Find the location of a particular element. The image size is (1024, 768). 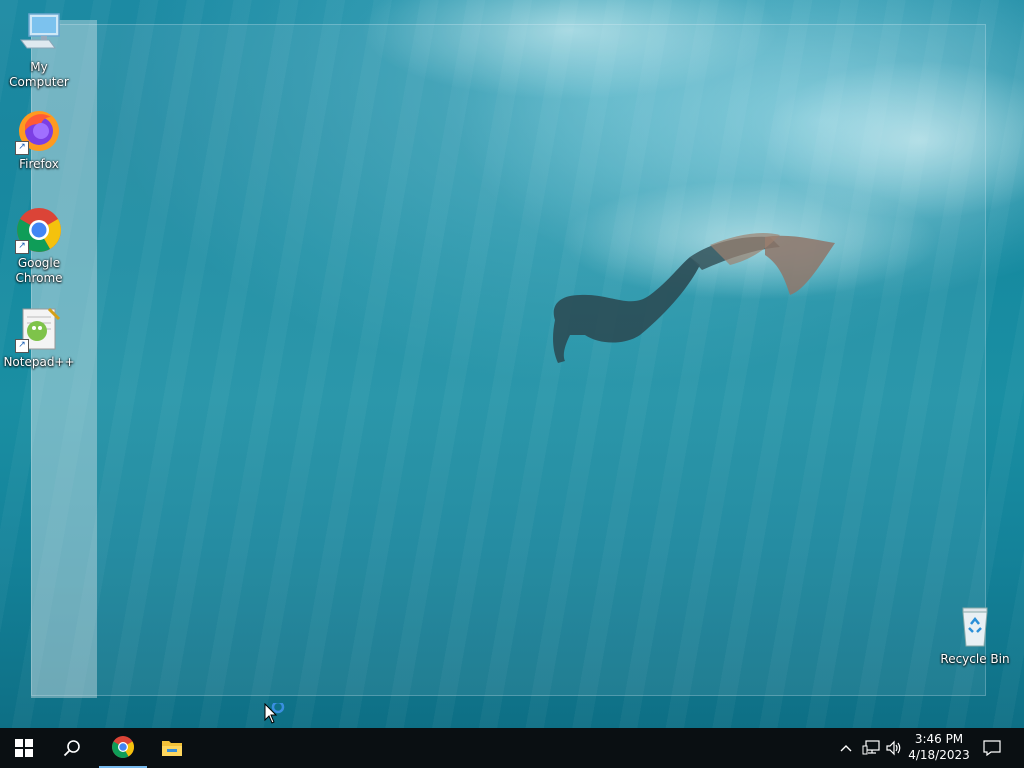

start-button is located at coordinates (24, 748).